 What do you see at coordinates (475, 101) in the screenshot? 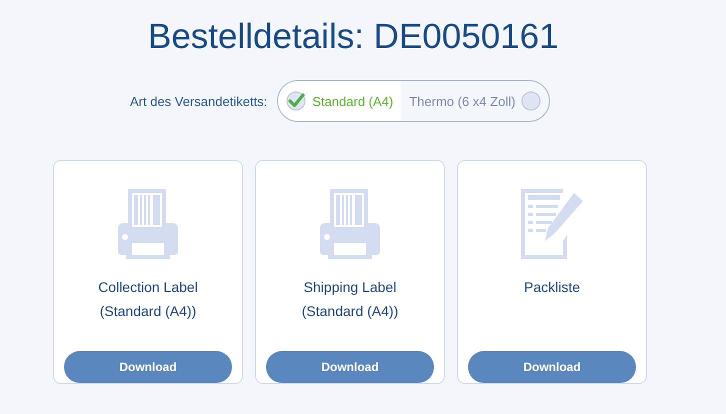
I see `label-type-option: Thermo (6 x4 Zoll)` at bounding box center [475, 101].